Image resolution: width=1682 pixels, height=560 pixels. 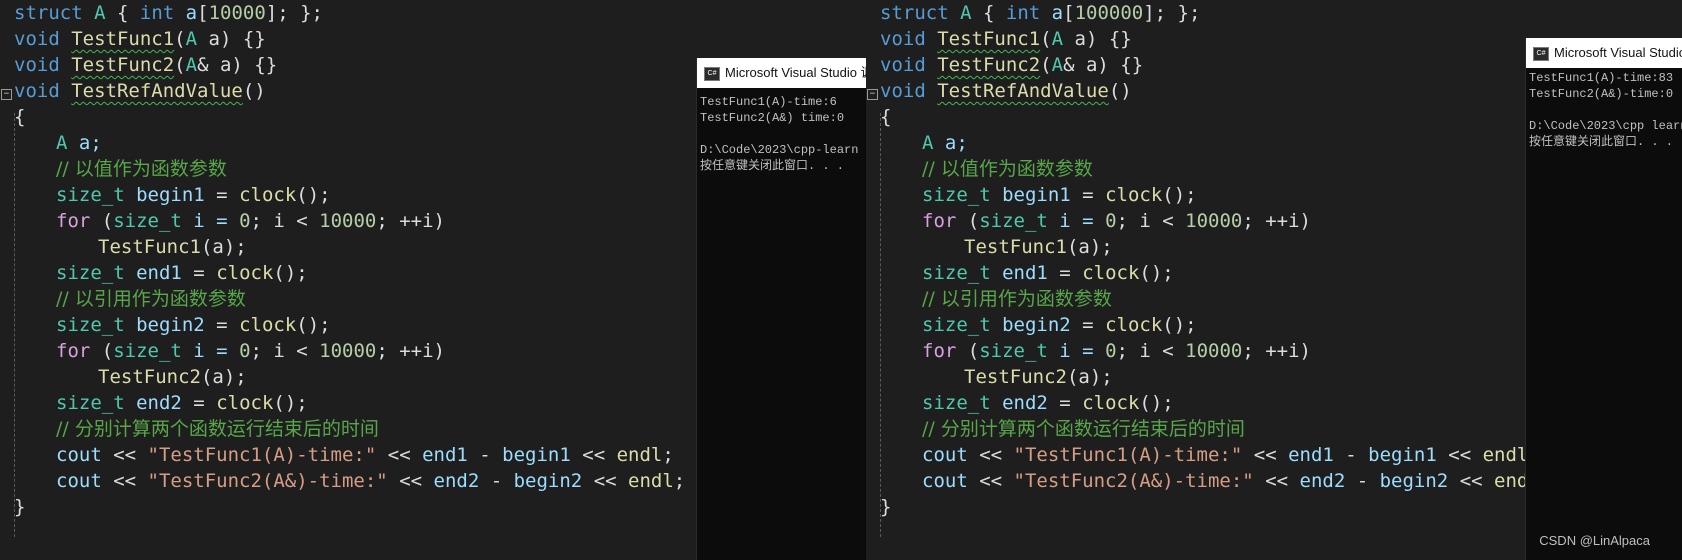 I want to click on console-output-line: D:\Code\2023\cpp-learn, so click(x=779, y=150).